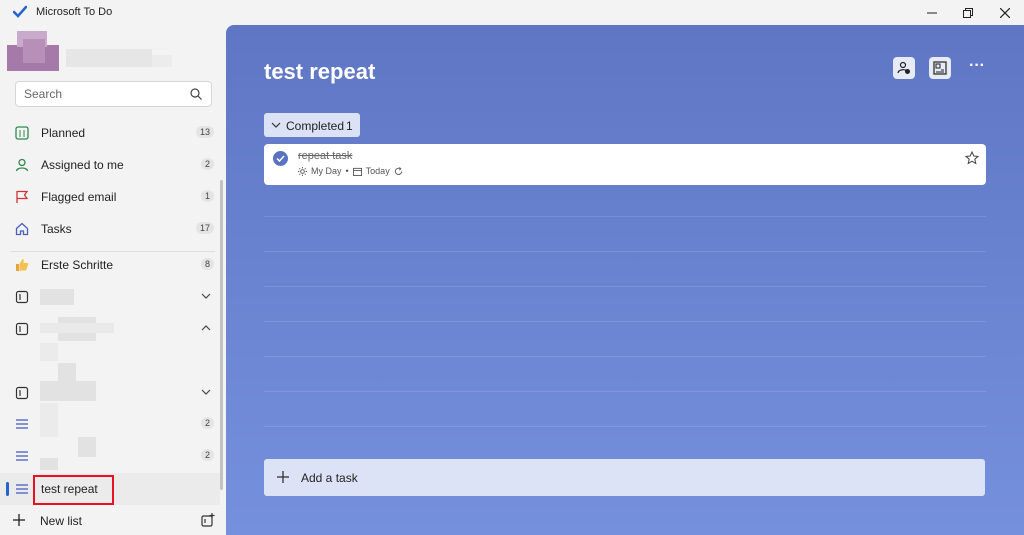 Image resolution: width=1024 pixels, height=535 pixels. Describe the element at coordinates (315, 126) in the screenshot. I see `completed-label: Completed` at that location.